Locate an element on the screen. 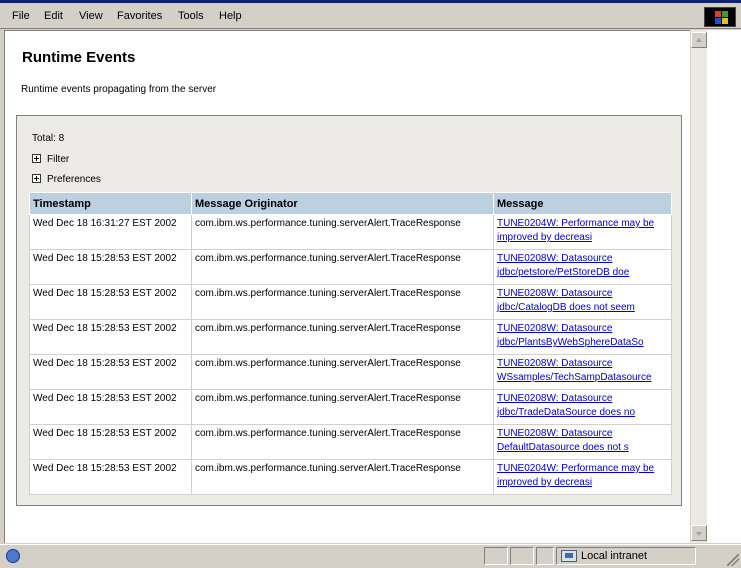 The image size is (741, 568). column-header-message: Message is located at coordinates (582, 203).